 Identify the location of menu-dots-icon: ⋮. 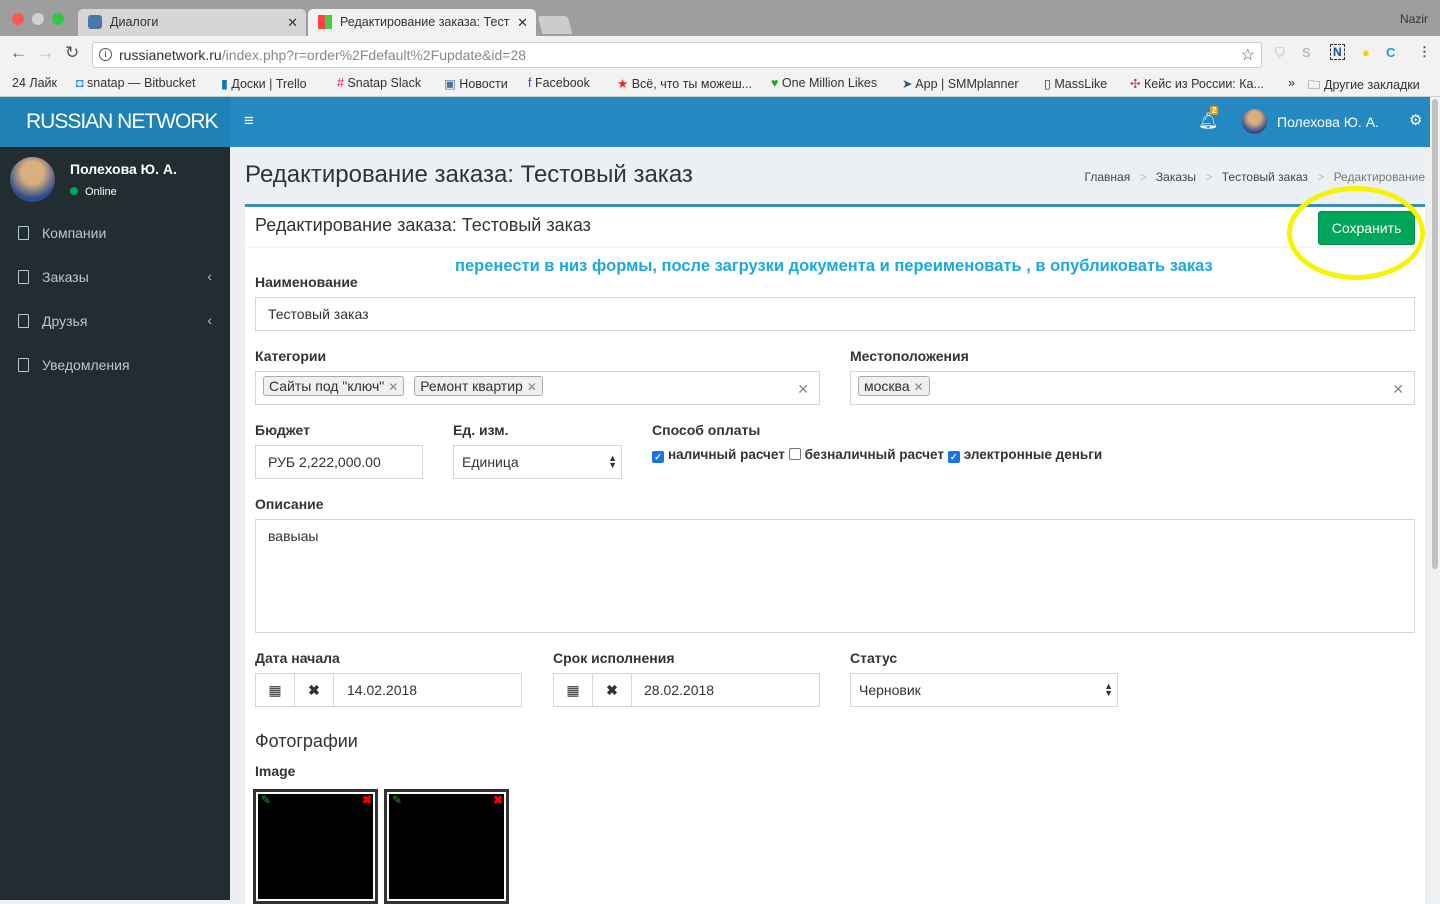
(1424, 52).